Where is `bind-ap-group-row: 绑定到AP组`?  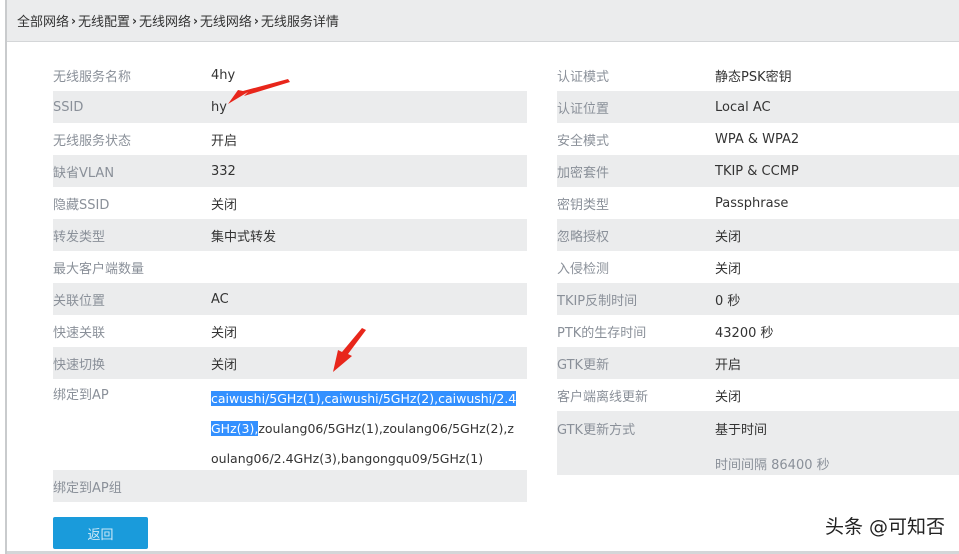 bind-ap-group-row: 绑定到AP组 is located at coordinates (290, 486).